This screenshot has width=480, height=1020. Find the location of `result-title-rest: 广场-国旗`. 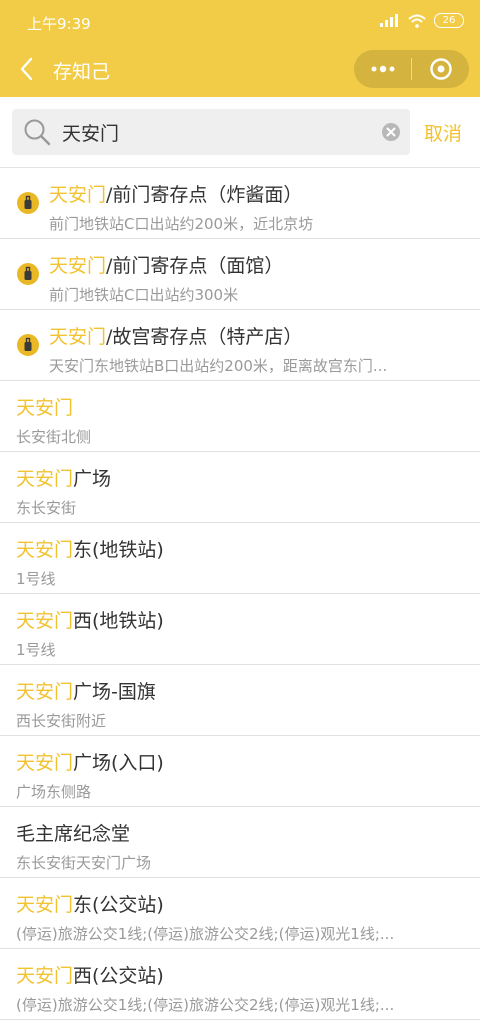

result-title-rest: 广场-国旗 is located at coordinates (114, 692).